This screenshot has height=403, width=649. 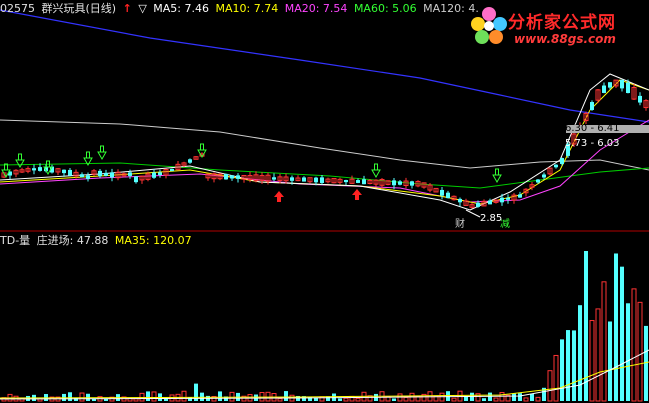 I want to click on range-upper-label: 6.30 - 6.41, so click(x=592, y=128).